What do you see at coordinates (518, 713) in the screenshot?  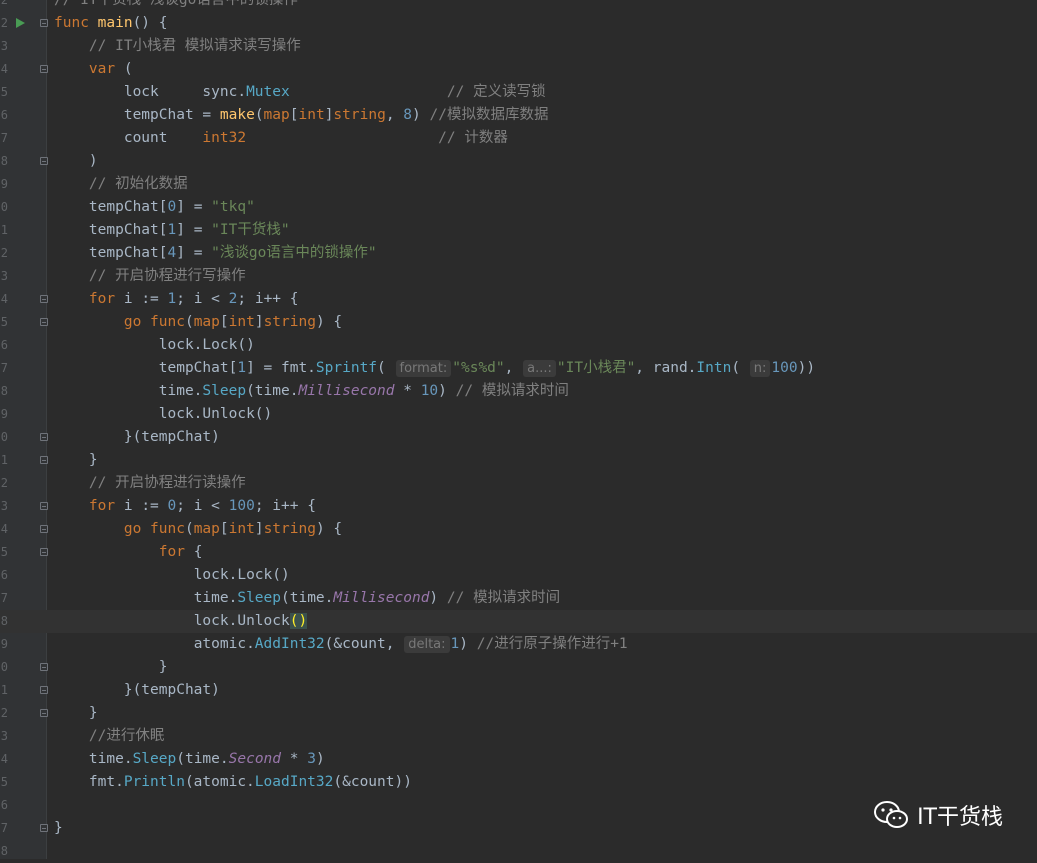 I see `code-line: 2 }` at bounding box center [518, 713].